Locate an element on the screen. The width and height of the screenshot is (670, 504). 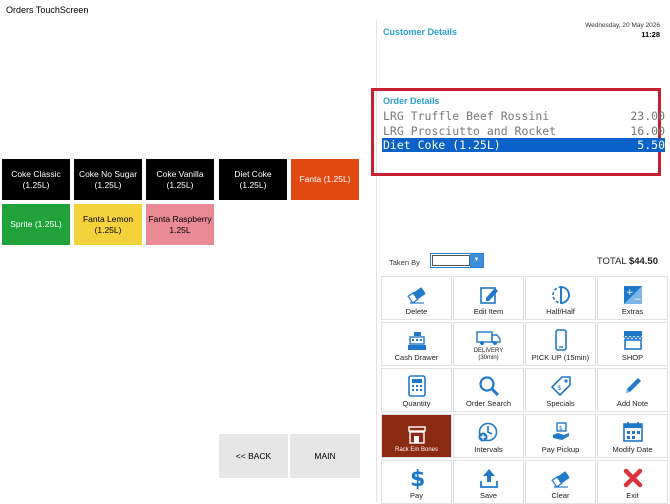
add-note-button: Add Note is located at coordinates (632, 390).